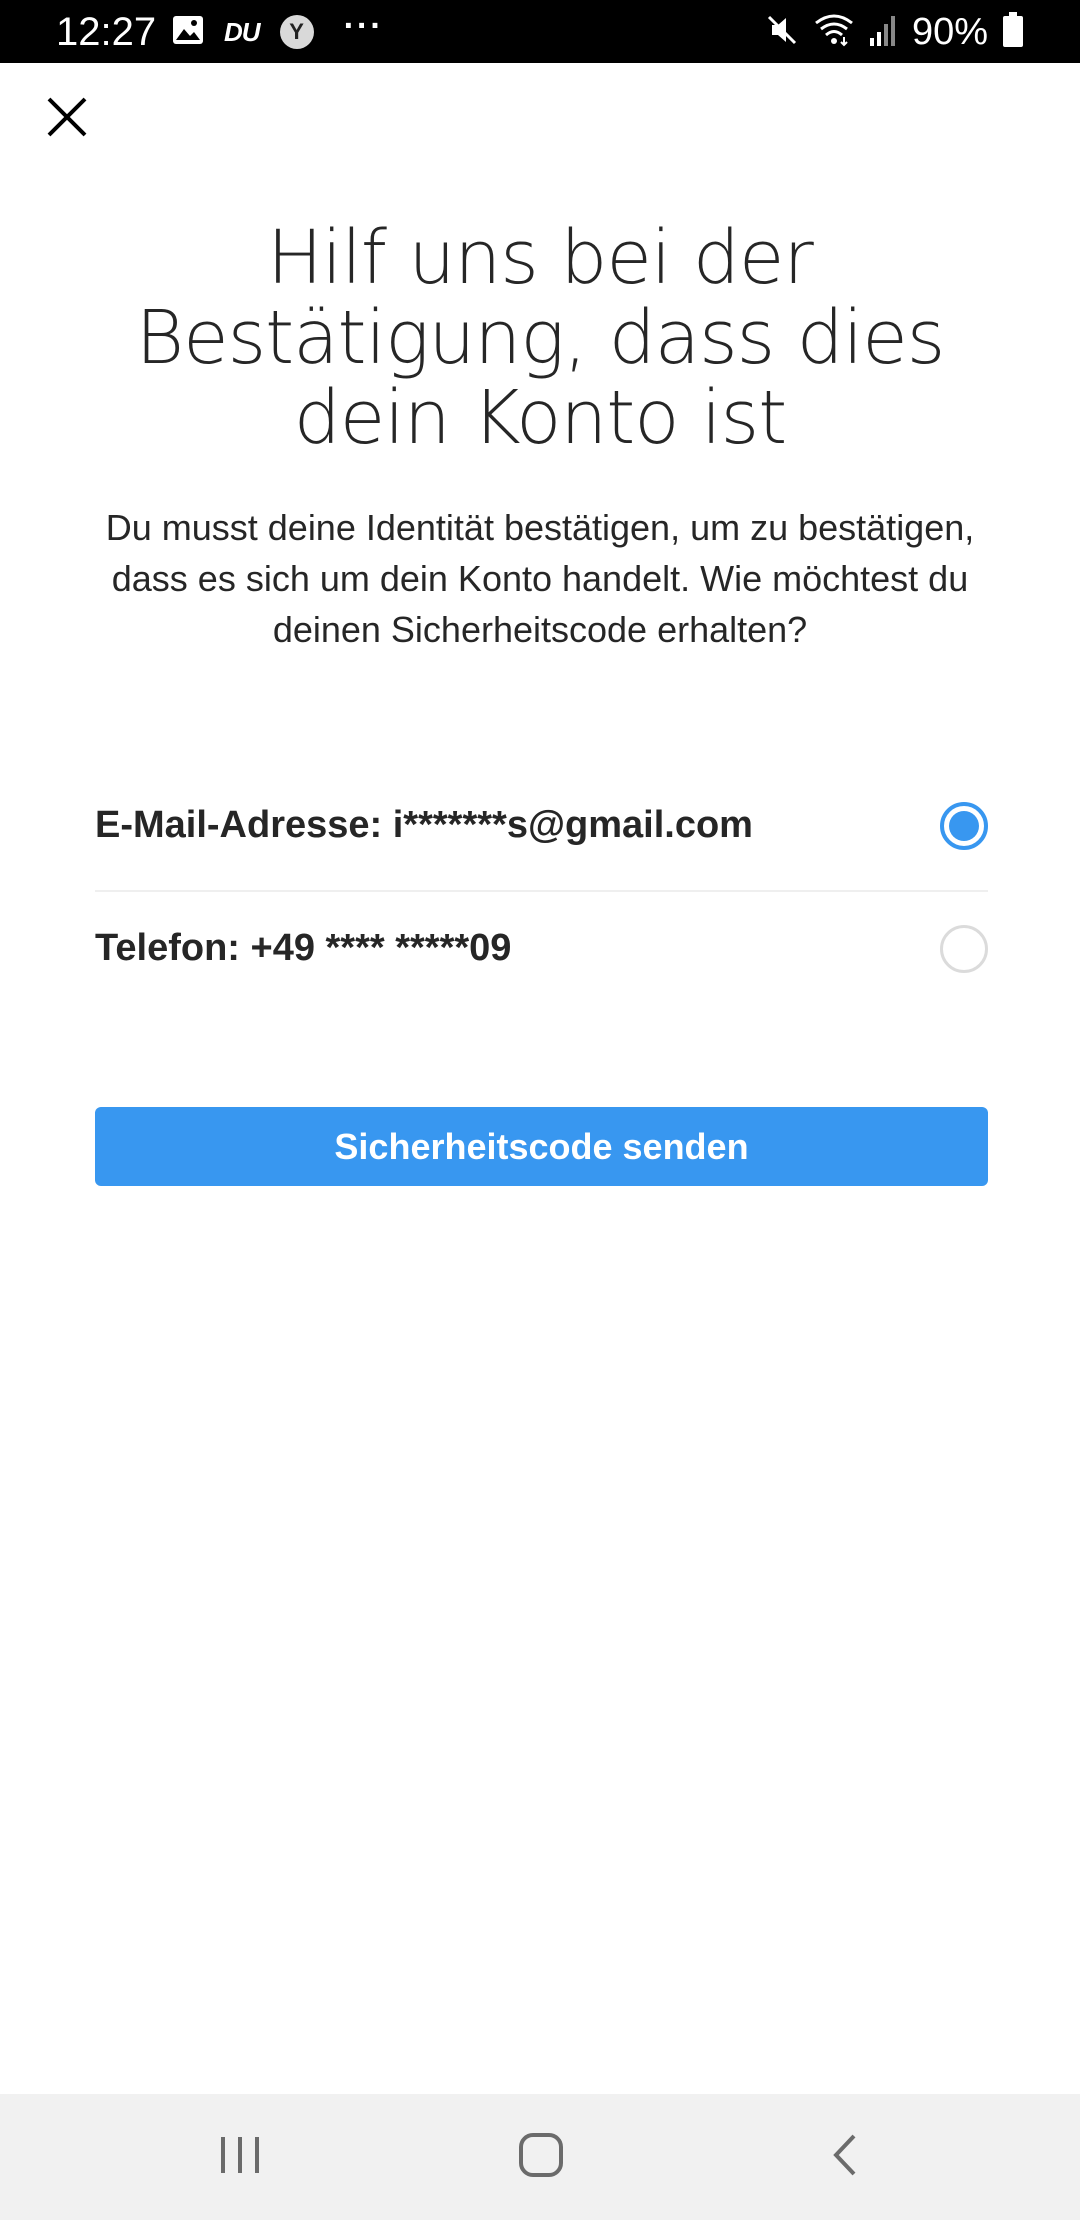 This screenshot has width=1080, height=2220. I want to click on close-icon, so click(67, 119).